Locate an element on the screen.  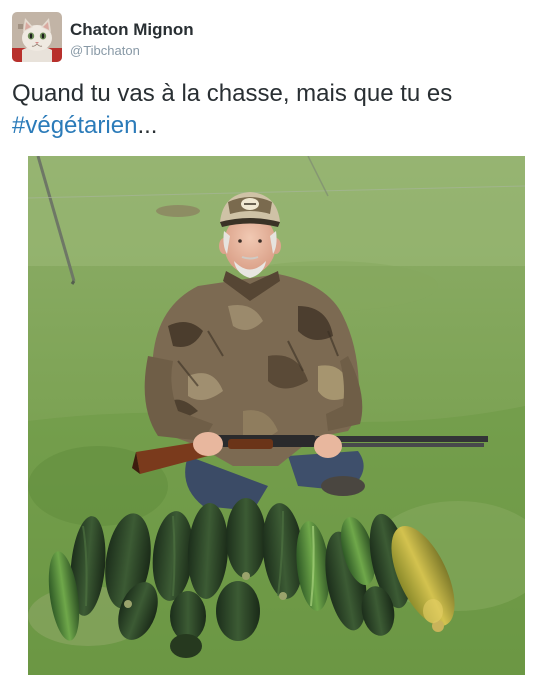
user-info: Chaton Mignon @Tibchaton is located at coordinates (132, 35).